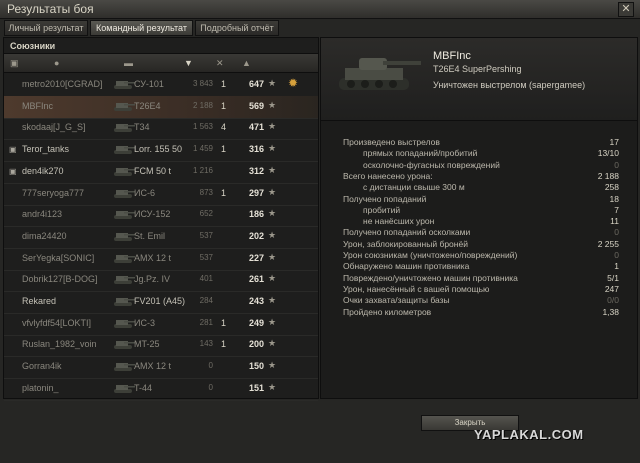 The image size is (640, 463). Describe the element at coordinates (206, 344) in the screenshot. I see `damage-value: 143` at that location.